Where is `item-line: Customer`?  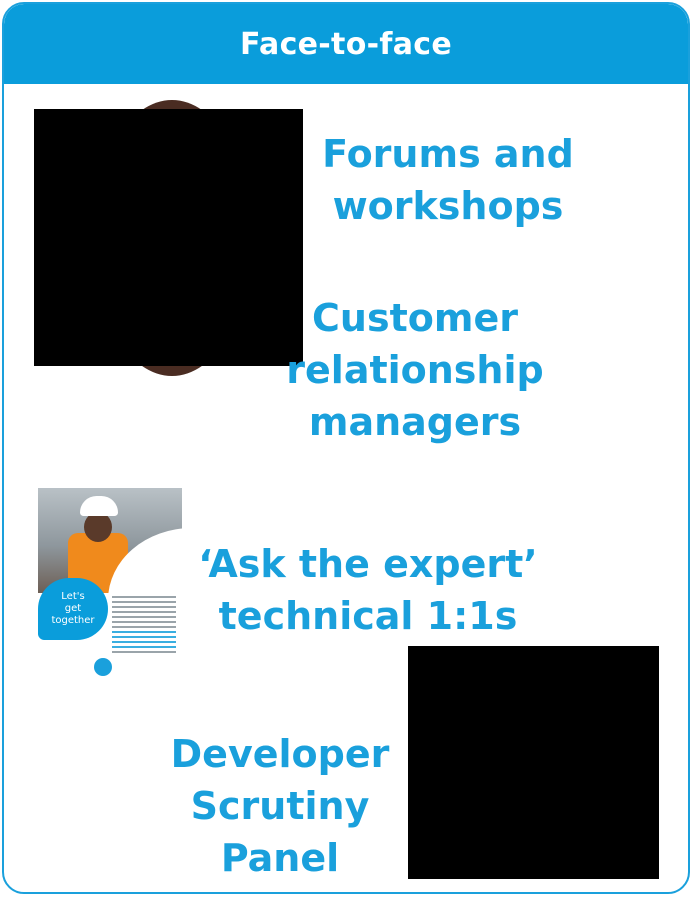
item-line: Customer is located at coordinates (415, 318).